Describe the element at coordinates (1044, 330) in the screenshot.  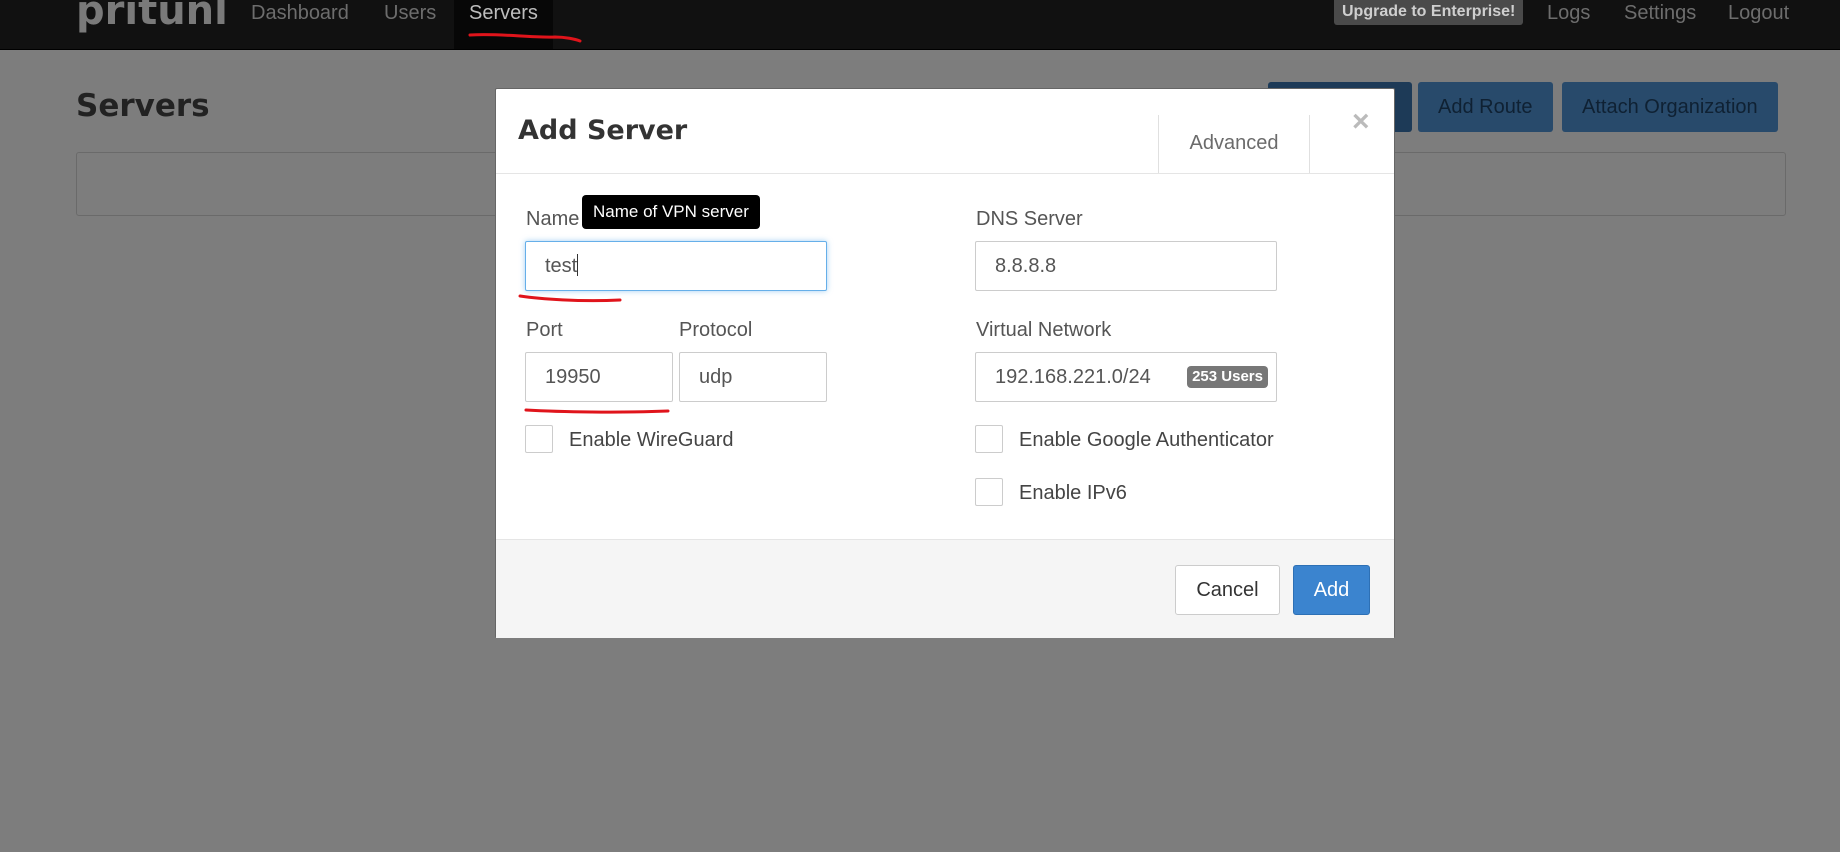
I see `network-label: Virtual Network` at that location.